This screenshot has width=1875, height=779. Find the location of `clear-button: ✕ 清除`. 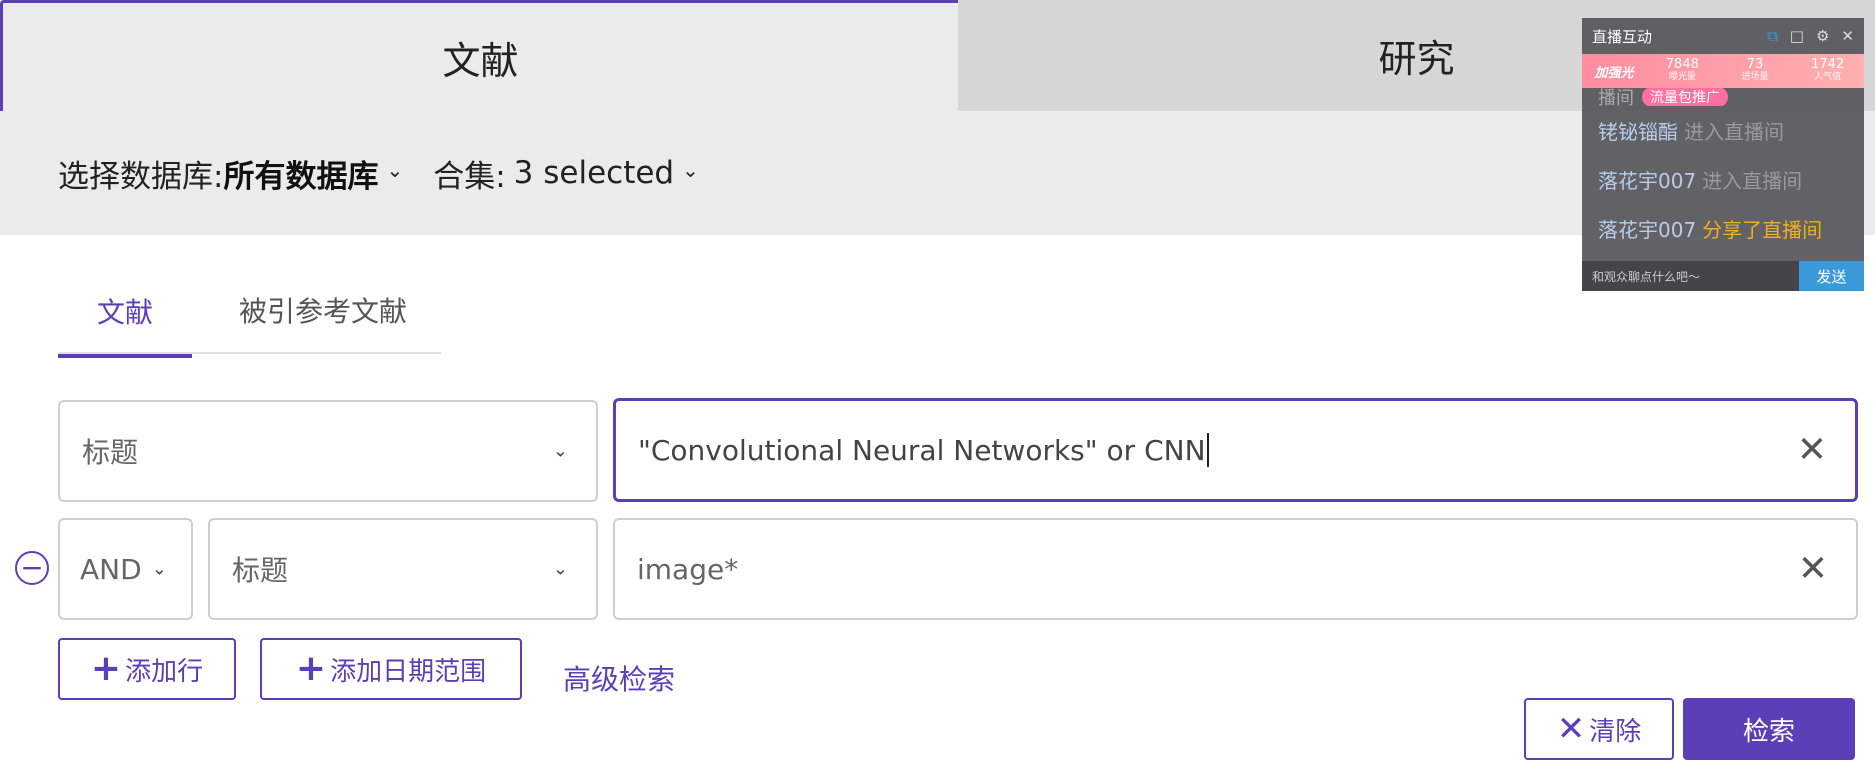

clear-button: ✕ 清除 is located at coordinates (1599, 729).